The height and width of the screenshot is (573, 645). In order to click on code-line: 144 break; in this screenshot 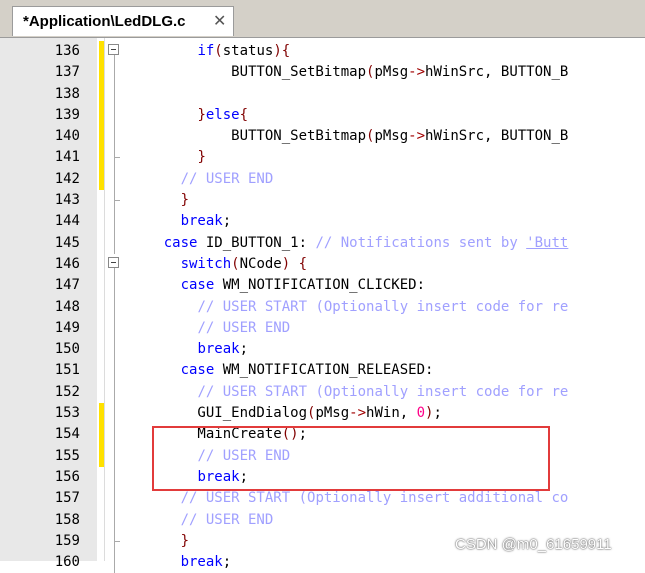, I will do `click(322, 222)`.